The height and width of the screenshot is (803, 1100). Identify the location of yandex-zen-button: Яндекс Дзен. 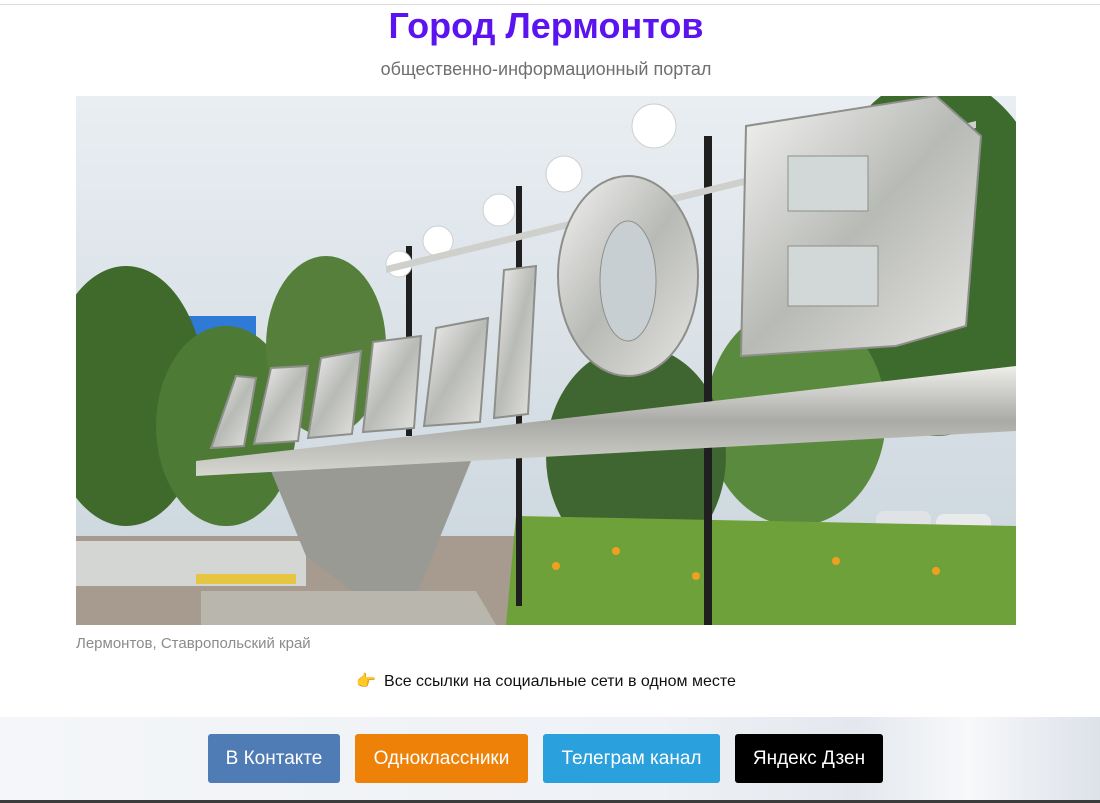
(809, 758).